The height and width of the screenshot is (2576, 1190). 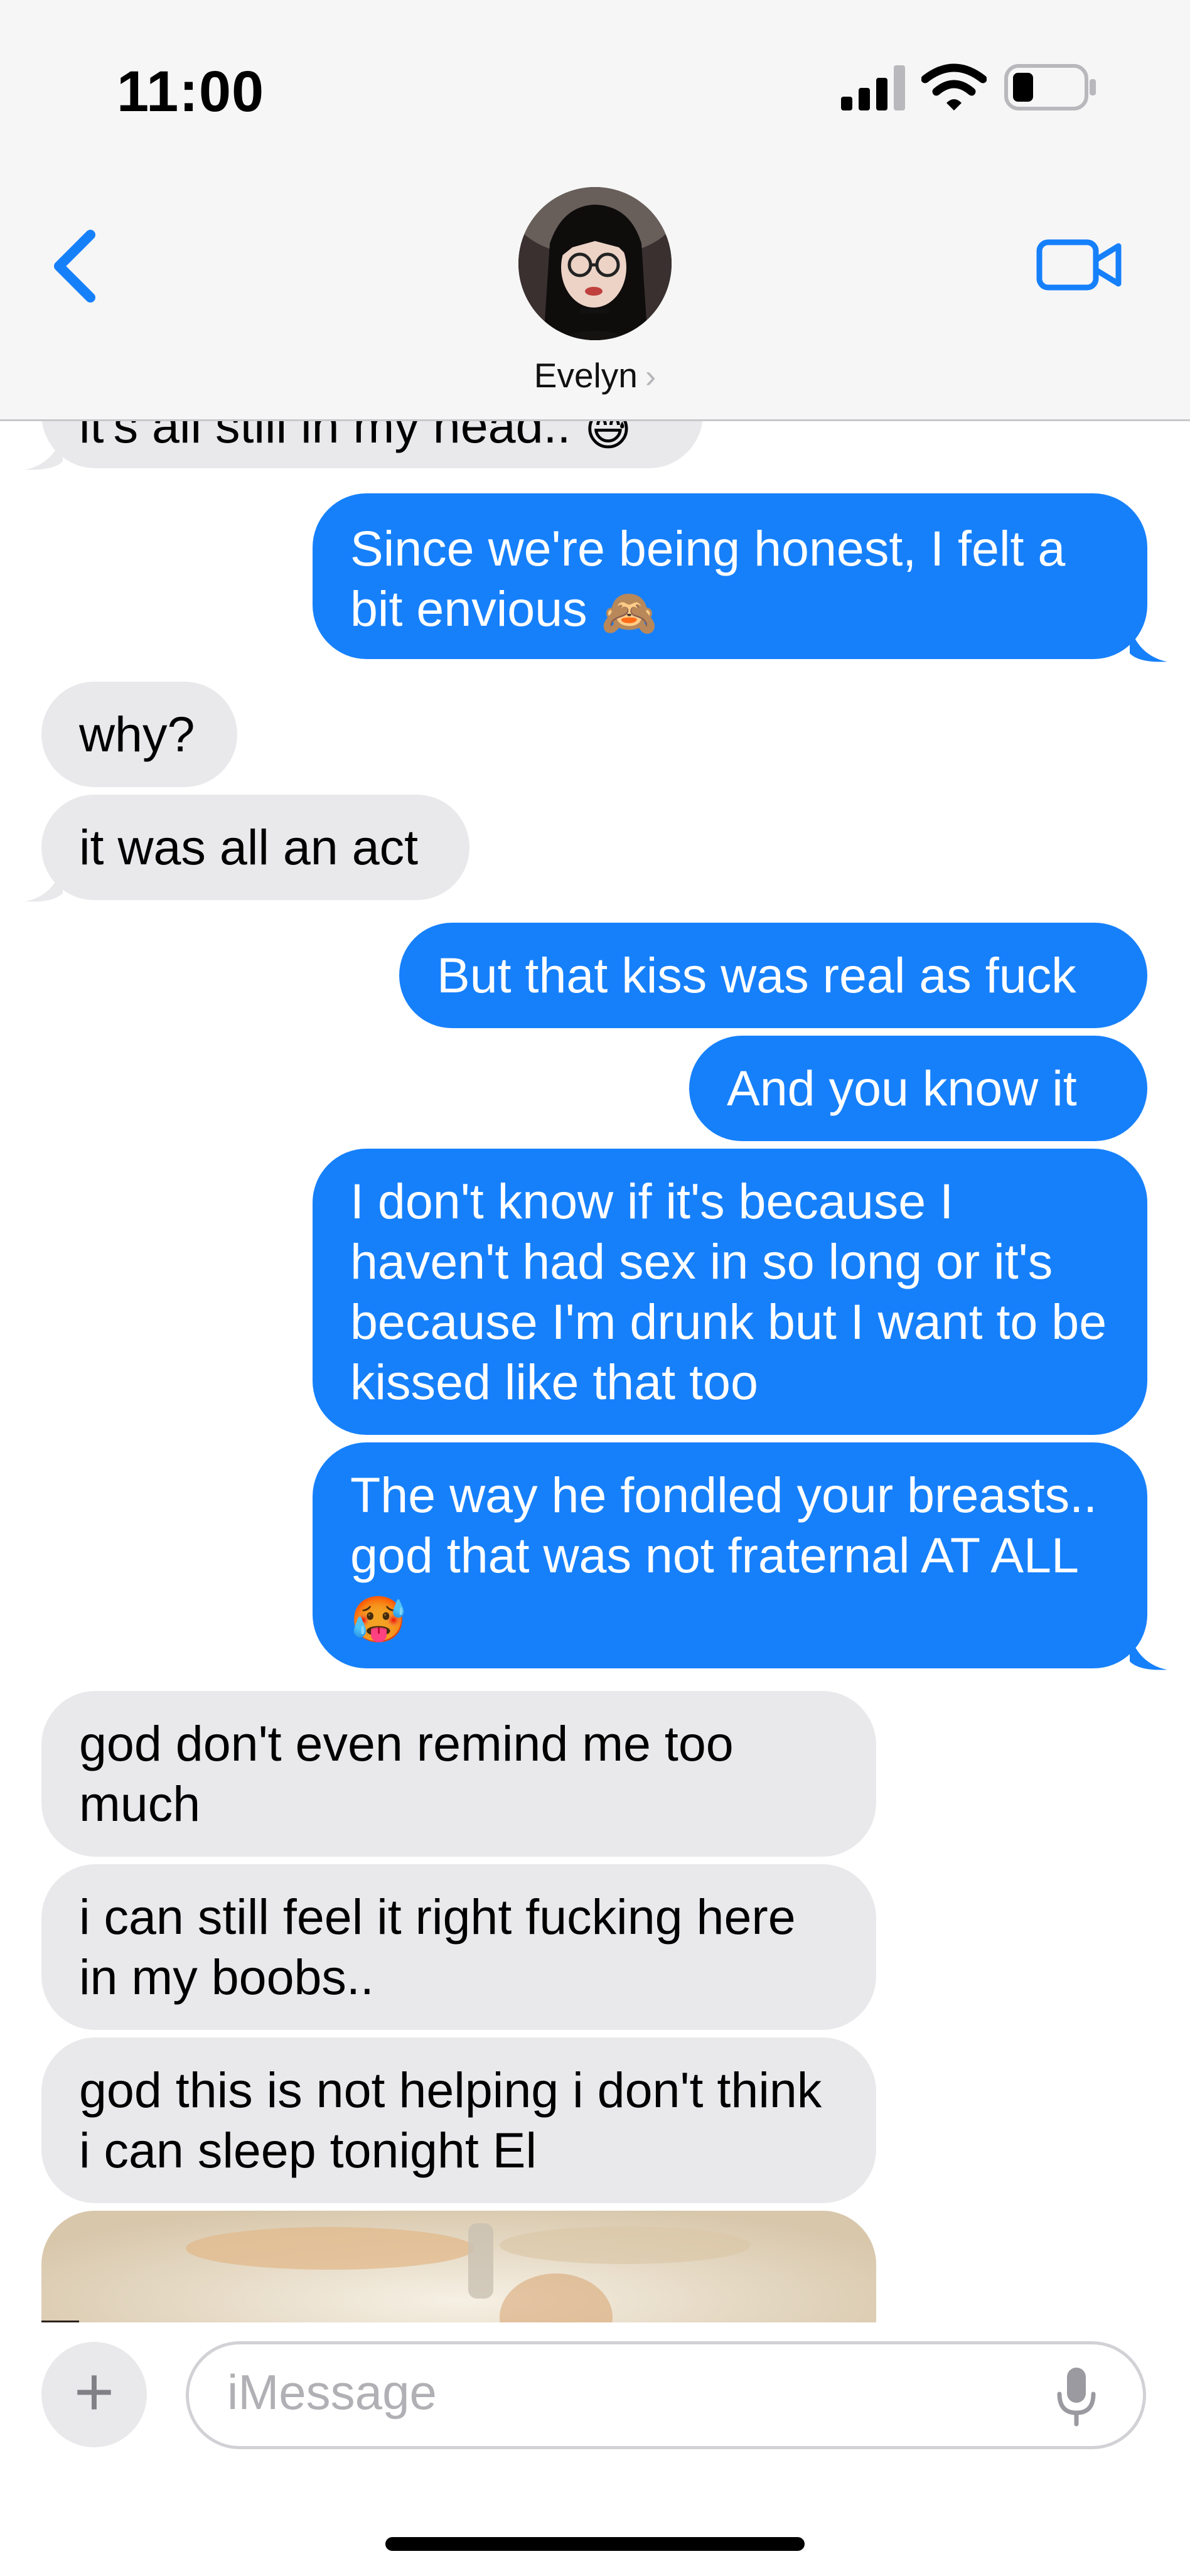 What do you see at coordinates (629, 613) in the screenshot?
I see `message-emoji: 🙈` at bounding box center [629, 613].